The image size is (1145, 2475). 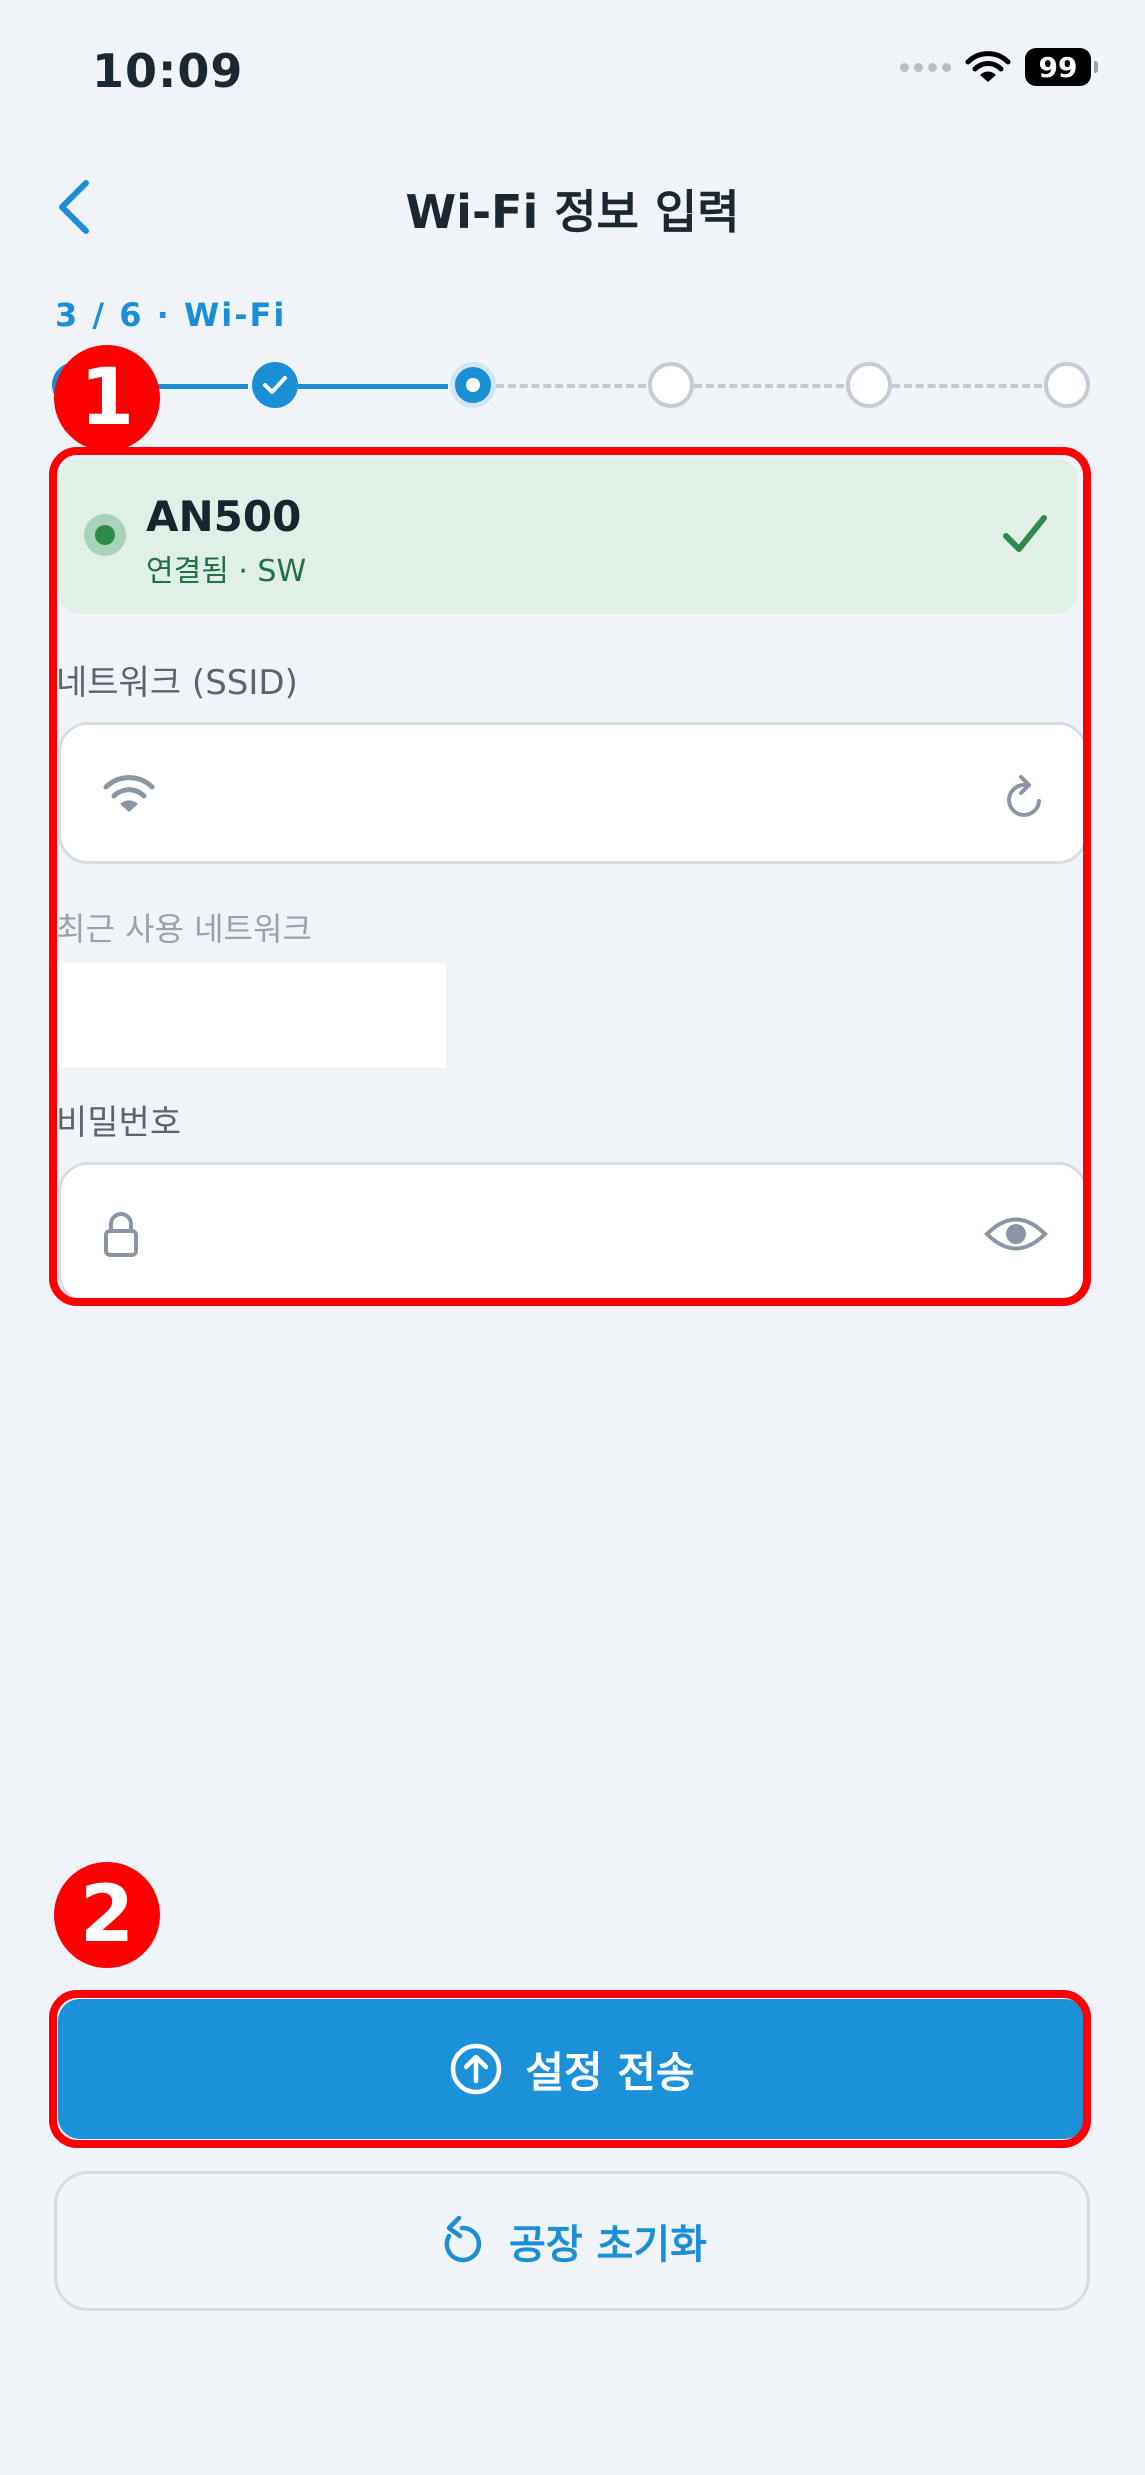 What do you see at coordinates (252, 1015) in the screenshot?
I see `recent-networks-list` at bounding box center [252, 1015].